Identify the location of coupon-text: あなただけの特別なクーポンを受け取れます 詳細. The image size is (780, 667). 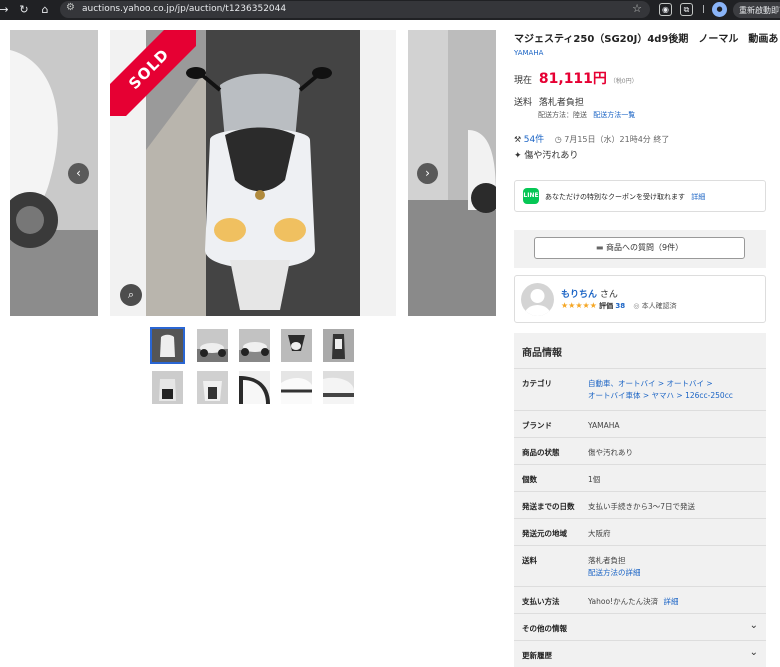
(625, 197).